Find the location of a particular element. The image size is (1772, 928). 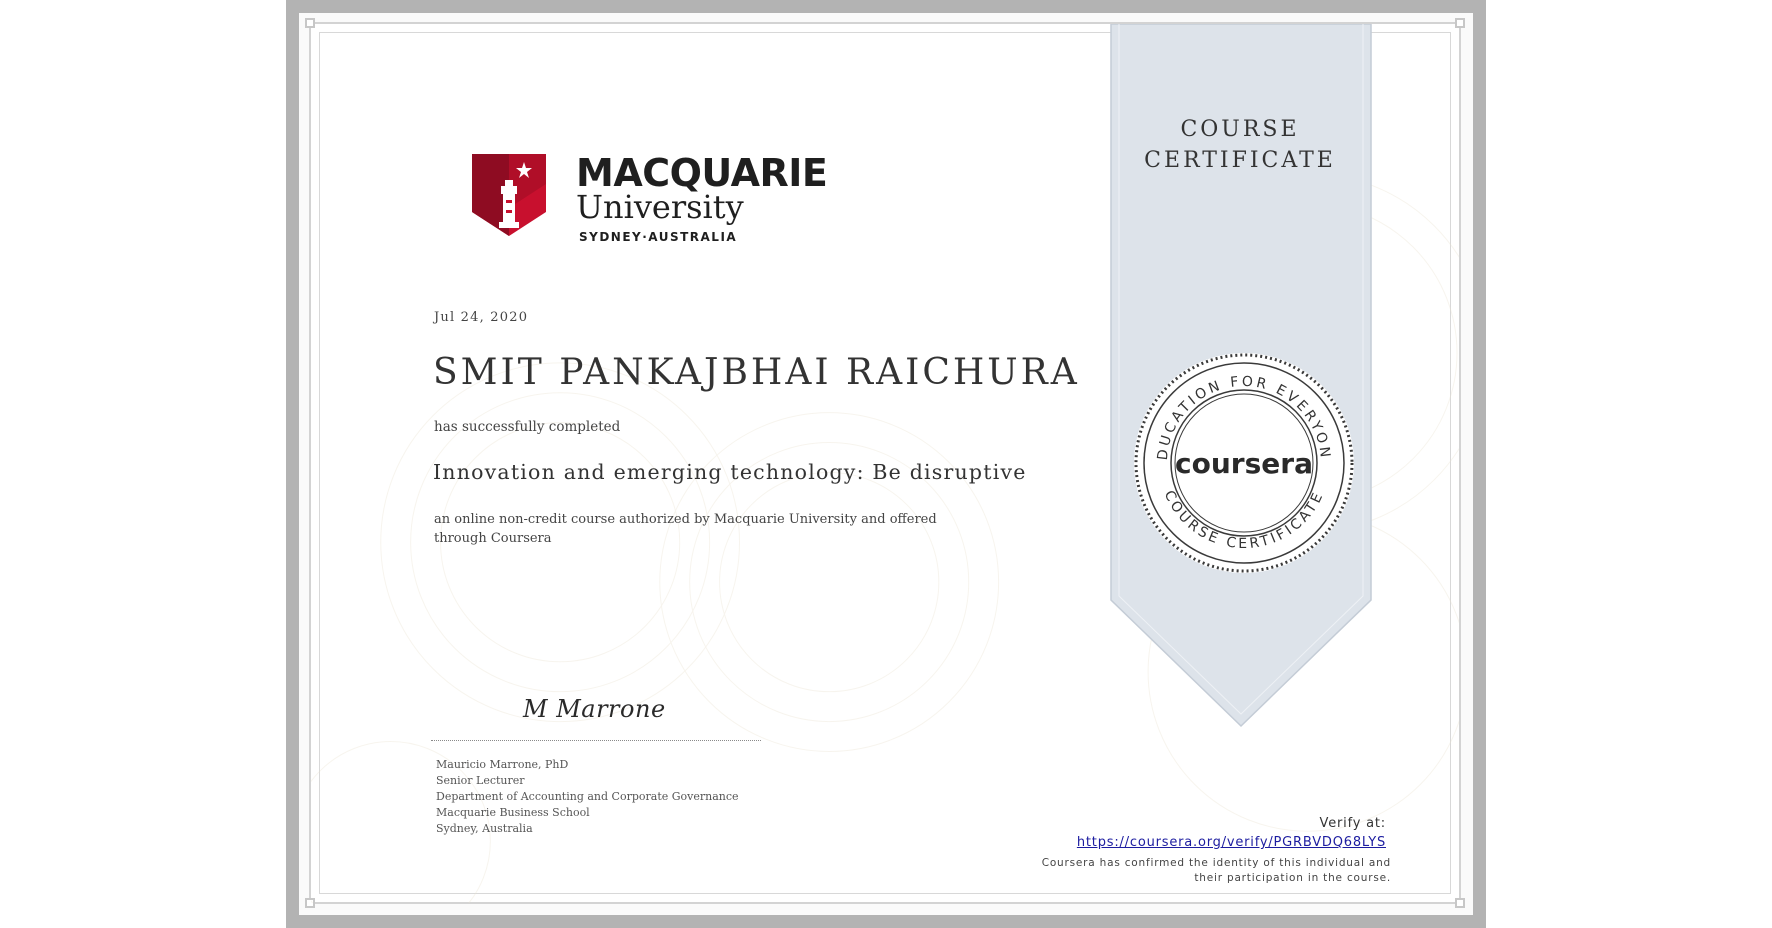

verify-note-line-2: their participation in the course. is located at coordinates (1292, 878).